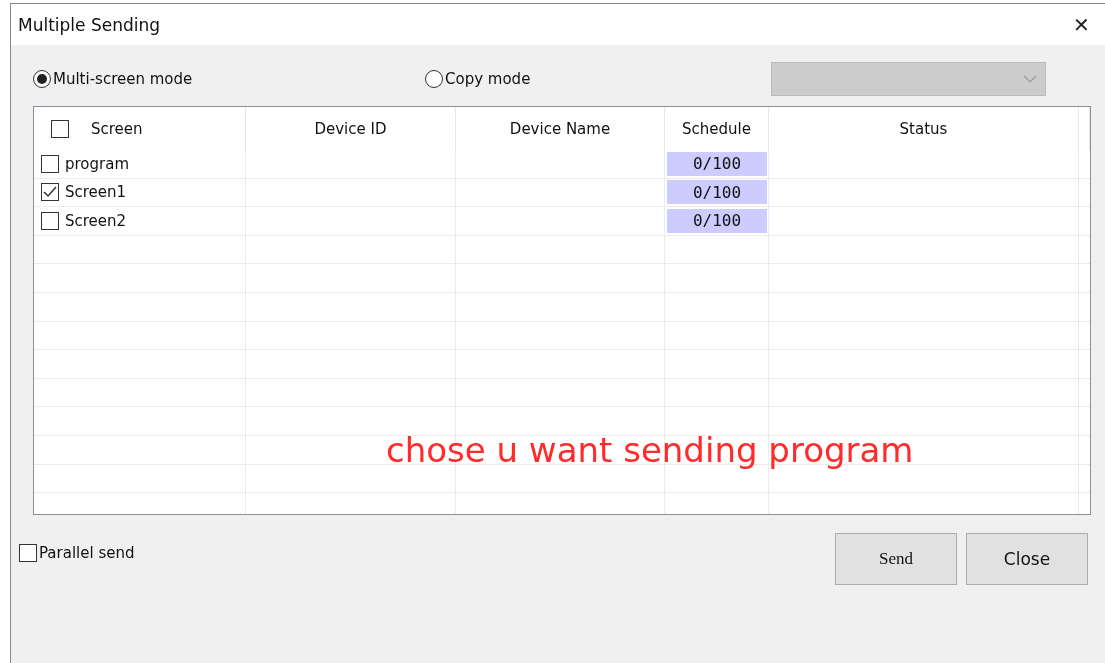 The image size is (1105, 663). Describe the element at coordinates (123, 79) in the screenshot. I see `radio-label: Multi-screen mode` at that location.